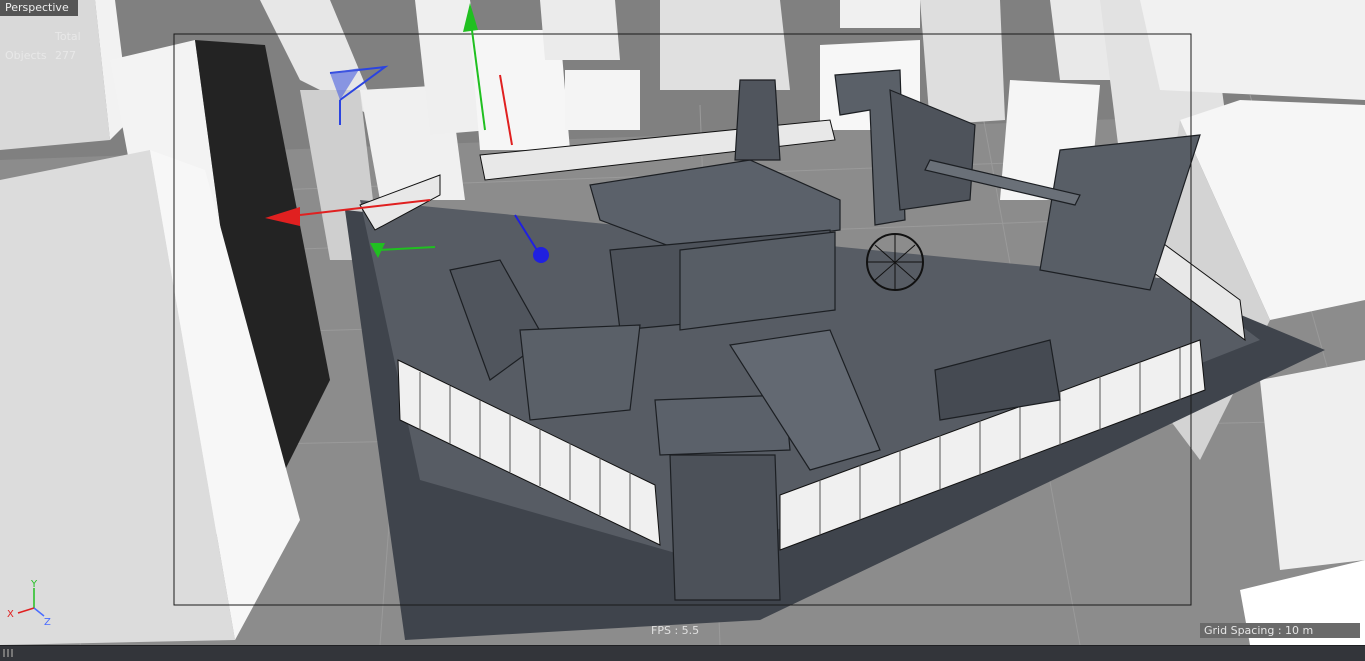  I want to click on status-bar, so click(682, 653).